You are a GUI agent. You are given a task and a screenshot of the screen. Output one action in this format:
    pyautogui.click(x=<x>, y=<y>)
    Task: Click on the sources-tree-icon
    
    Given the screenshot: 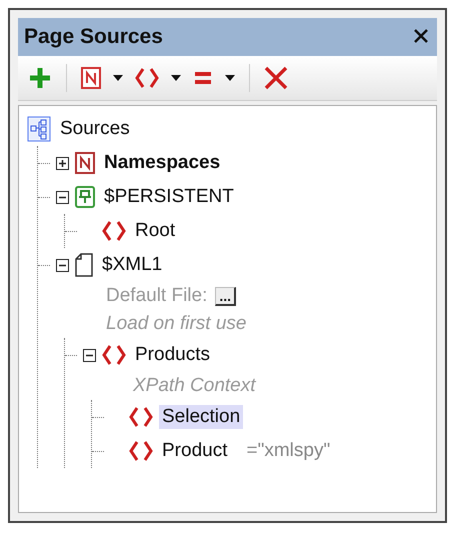 What is the action you would take?
    pyautogui.click(x=39, y=129)
    